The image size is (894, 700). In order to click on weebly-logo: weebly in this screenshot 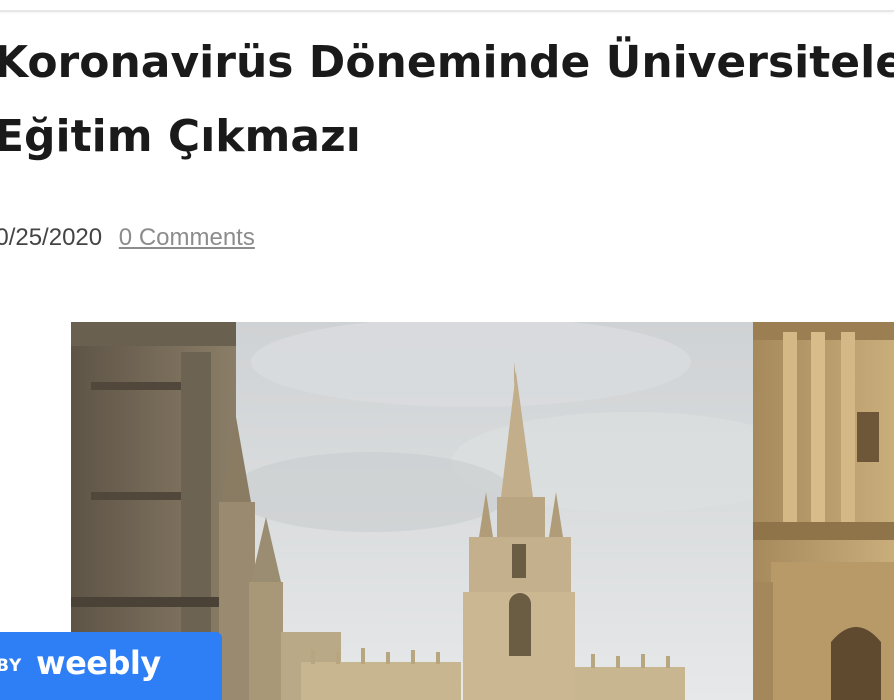, I will do `click(98, 663)`.